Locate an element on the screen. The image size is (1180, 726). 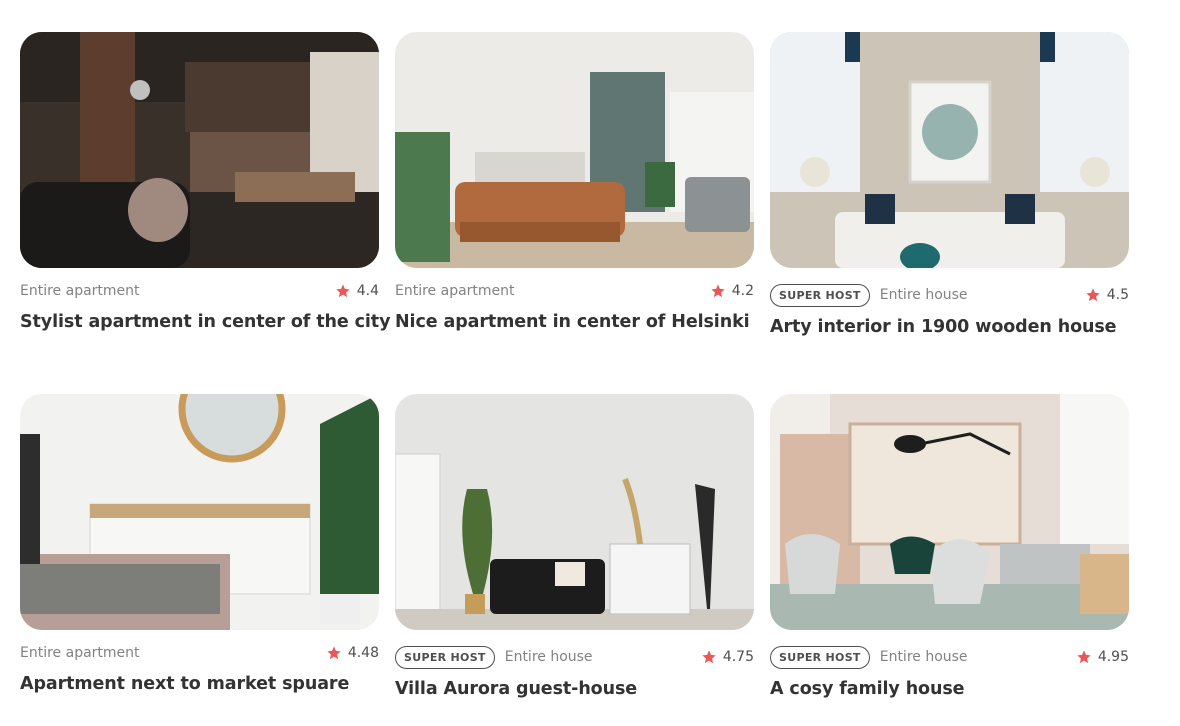
white-sofa-windows-photo is located at coordinates (949, 150).